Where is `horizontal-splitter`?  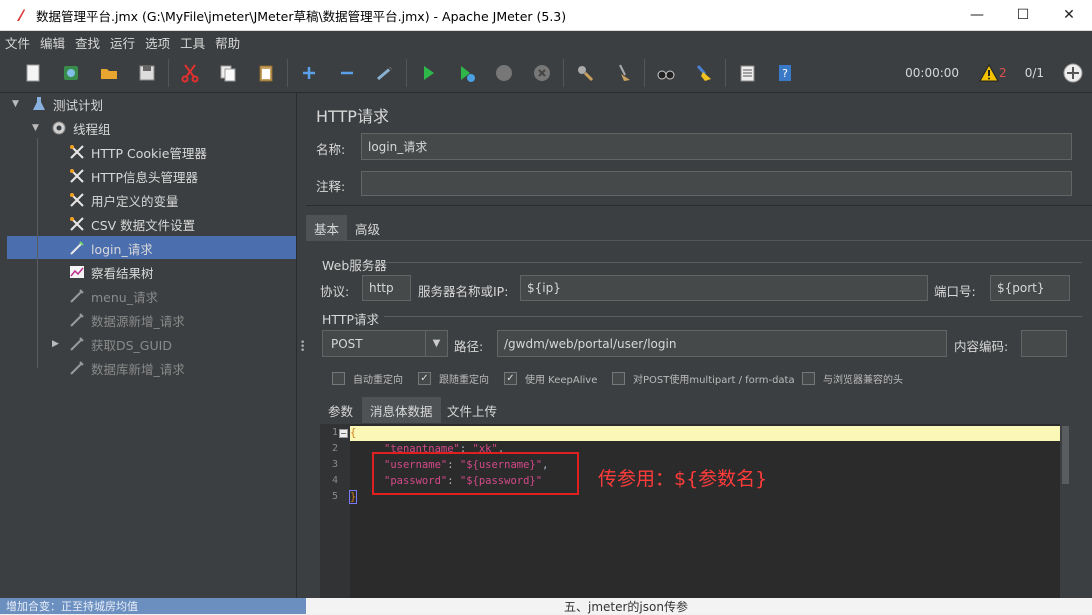 horizontal-splitter is located at coordinates (699, 209).